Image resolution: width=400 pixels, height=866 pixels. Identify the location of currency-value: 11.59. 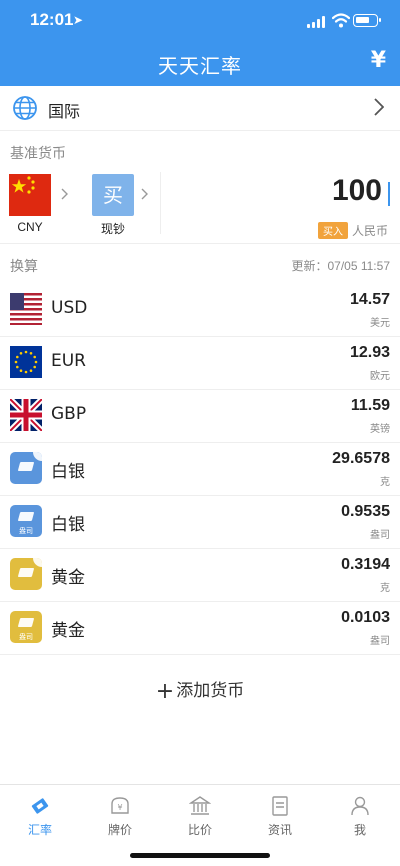
(370, 405).